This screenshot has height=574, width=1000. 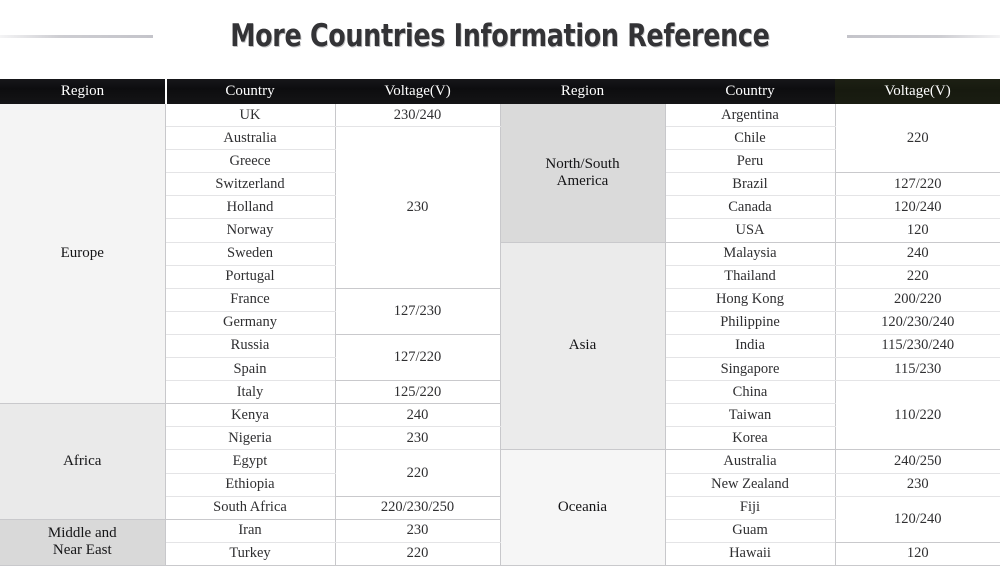 What do you see at coordinates (917, 91) in the screenshot?
I see `column-header-voltage-right: Voltage(V)` at bounding box center [917, 91].